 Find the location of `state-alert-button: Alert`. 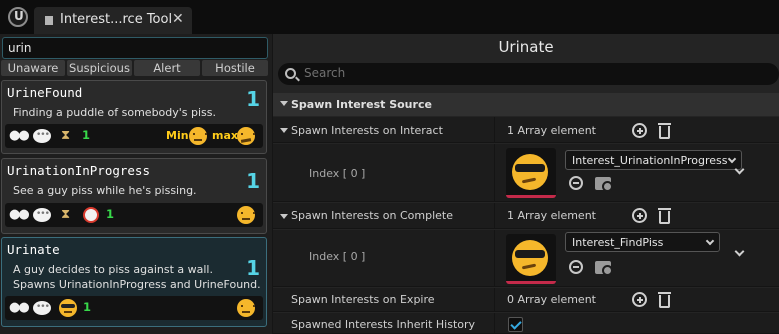

state-alert-button: Alert is located at coordinates (167, 68).